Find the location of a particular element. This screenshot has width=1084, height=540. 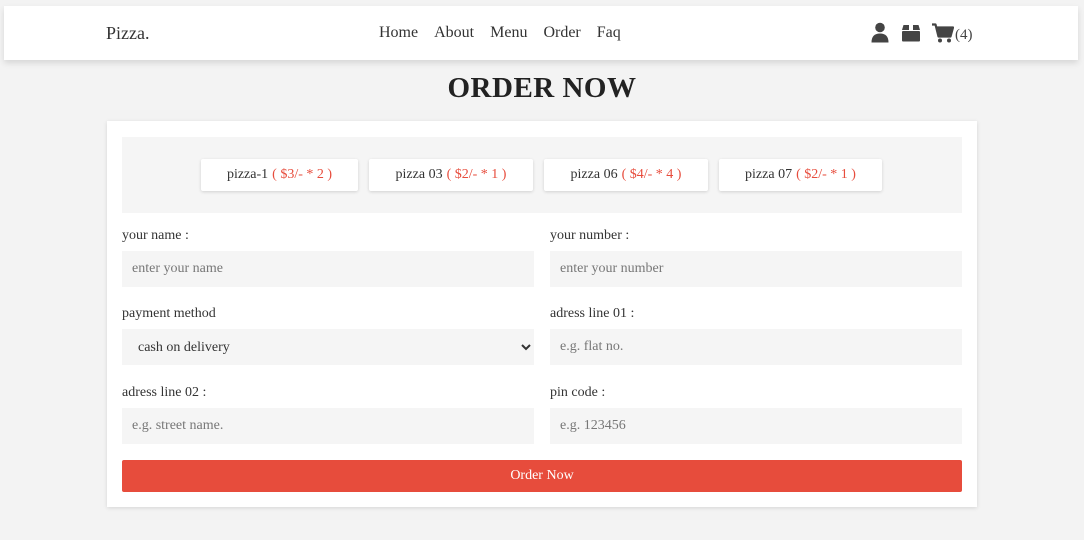

number-field-group: your number : is located at coordinates (756, 257).